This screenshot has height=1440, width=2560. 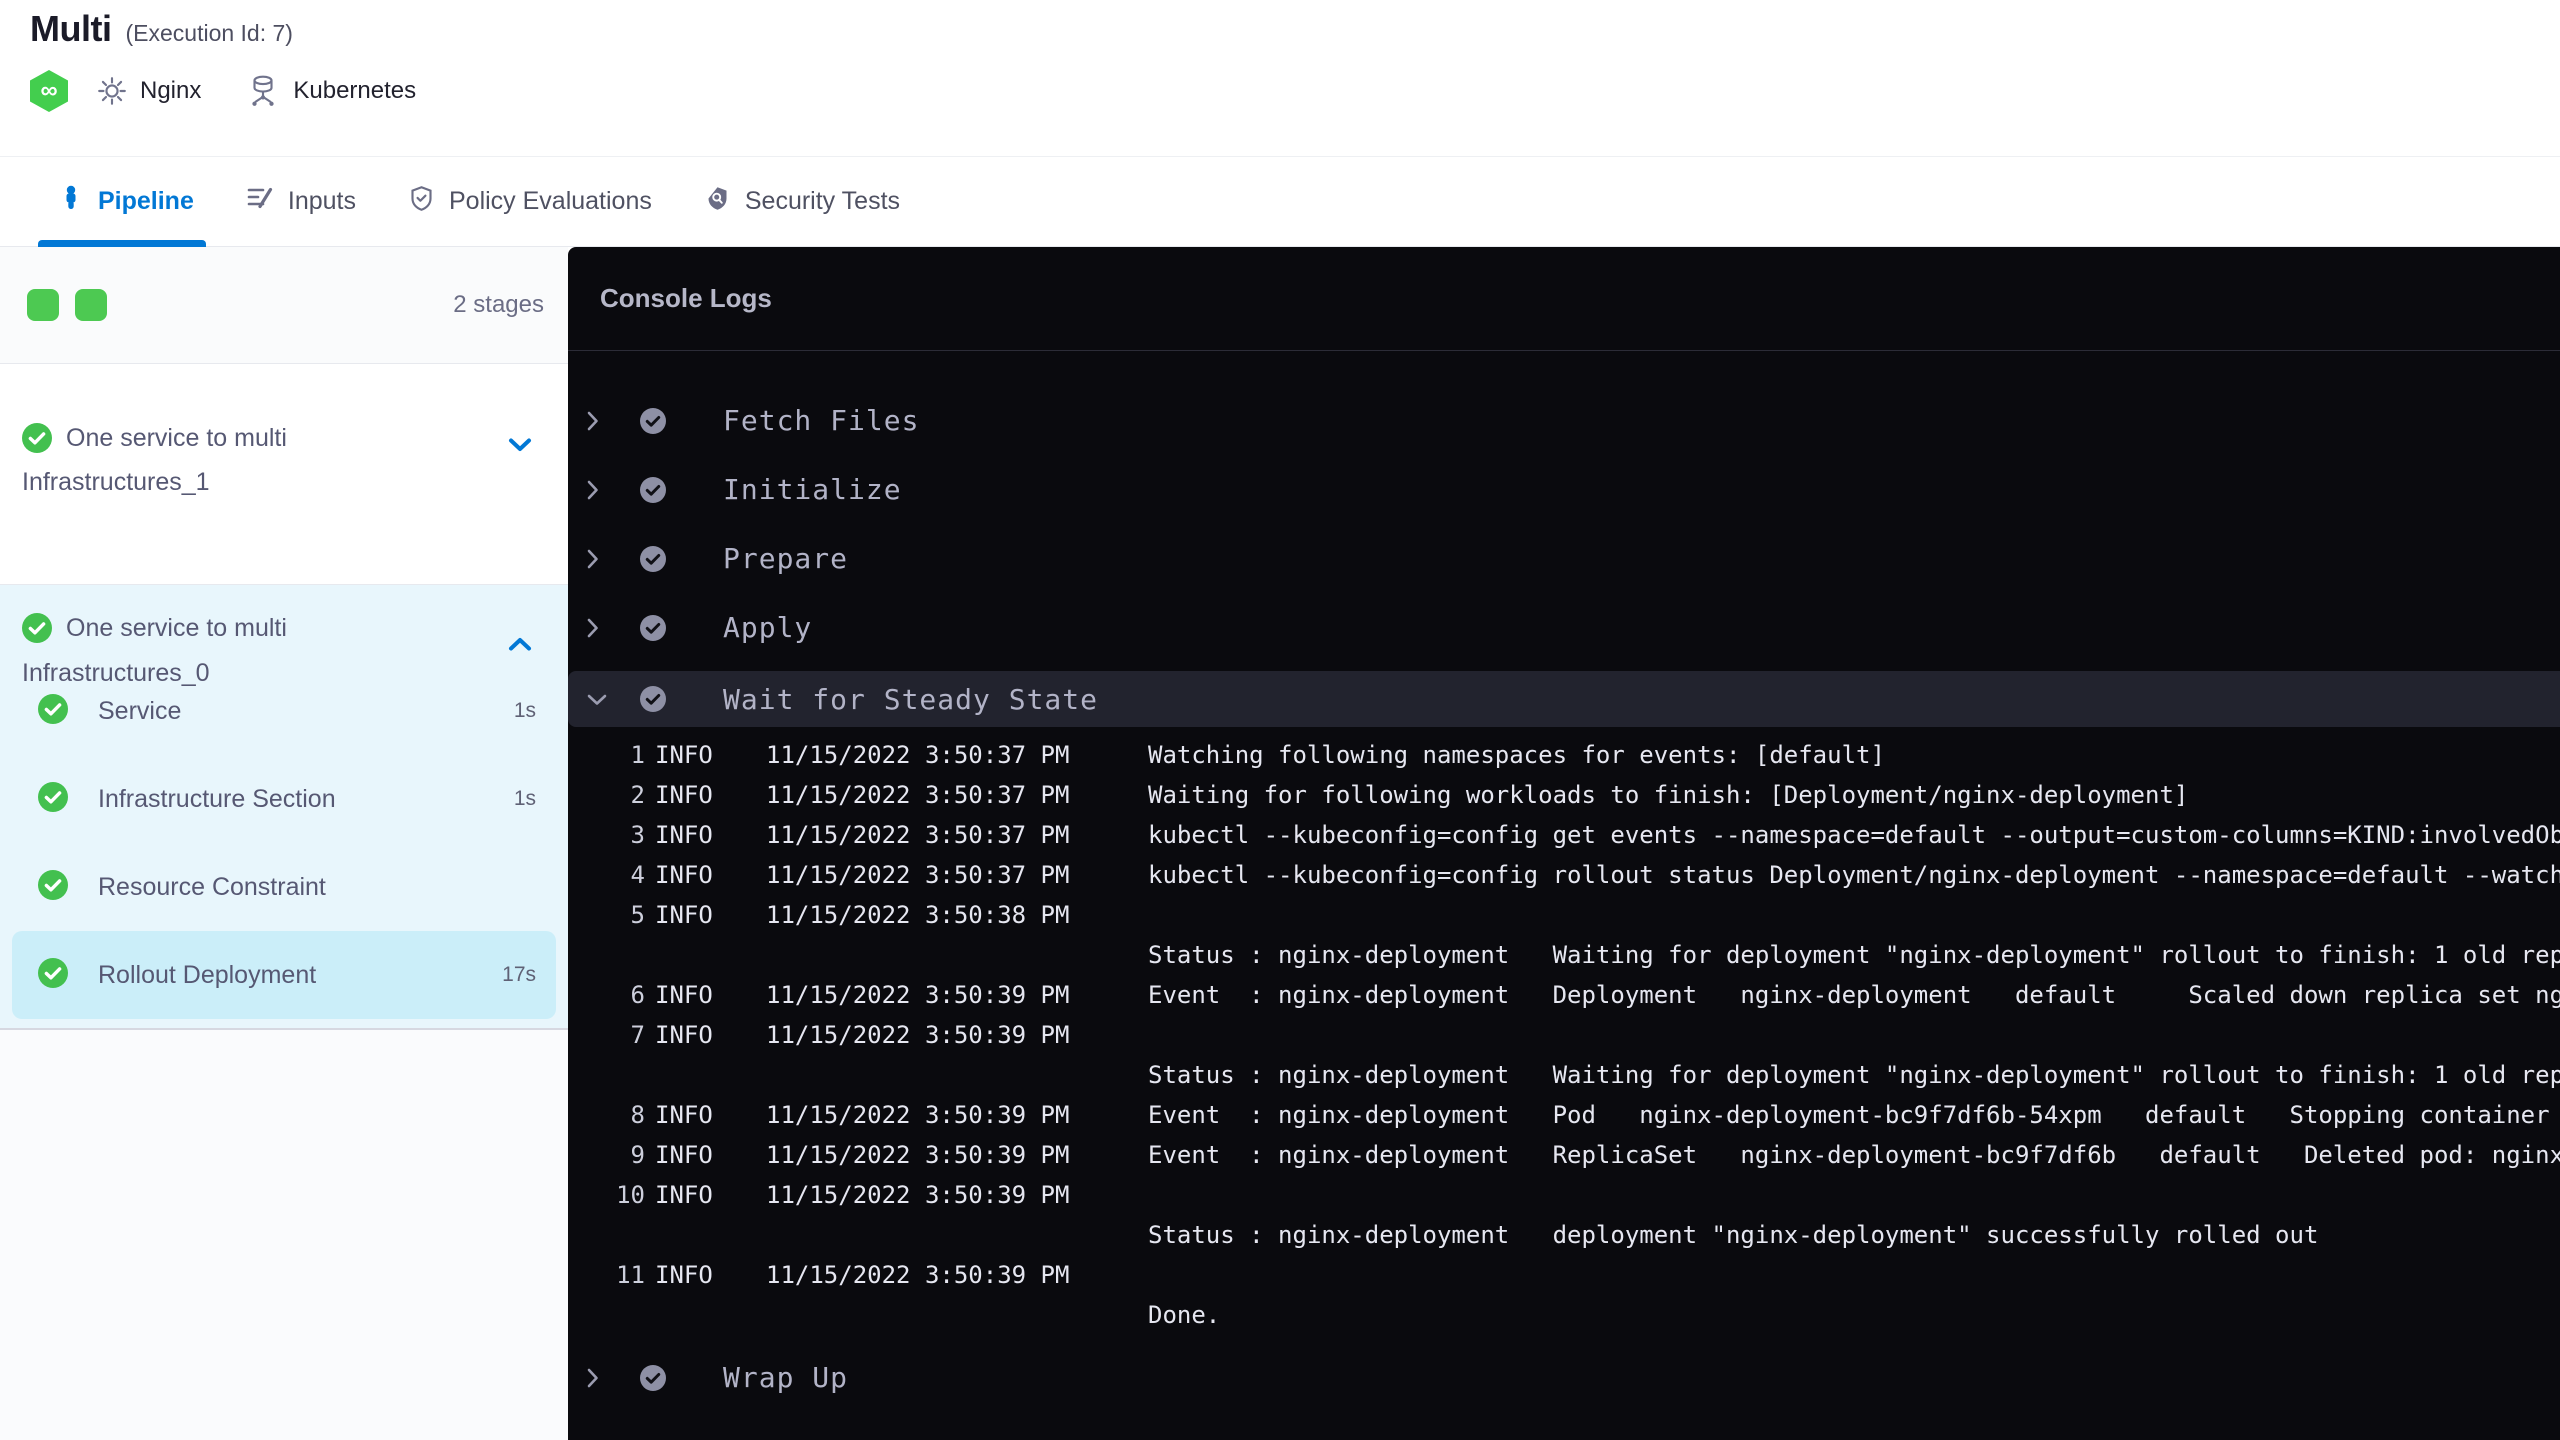 I want to click on execution-id: (Execution Id: 7), so click(x=209, y=33).